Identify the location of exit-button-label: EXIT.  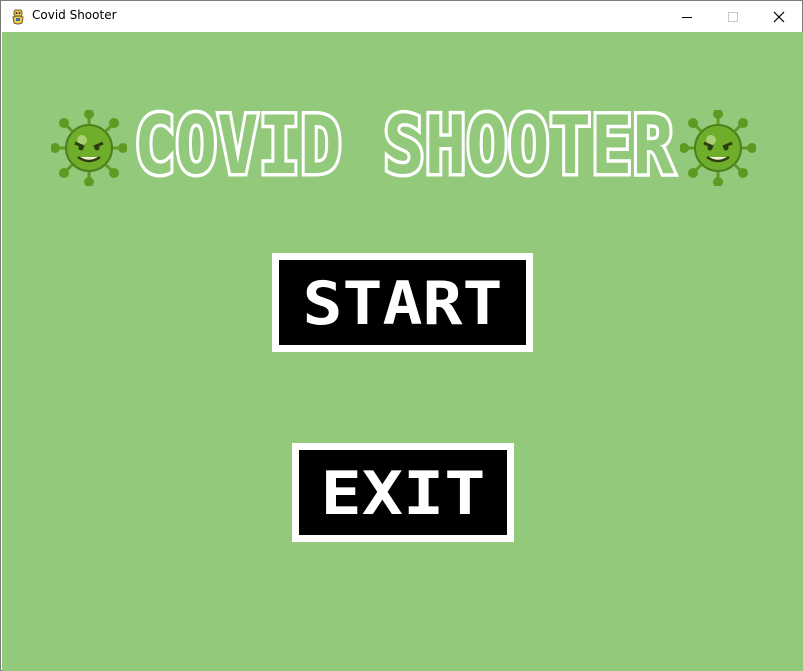
(403, 494).